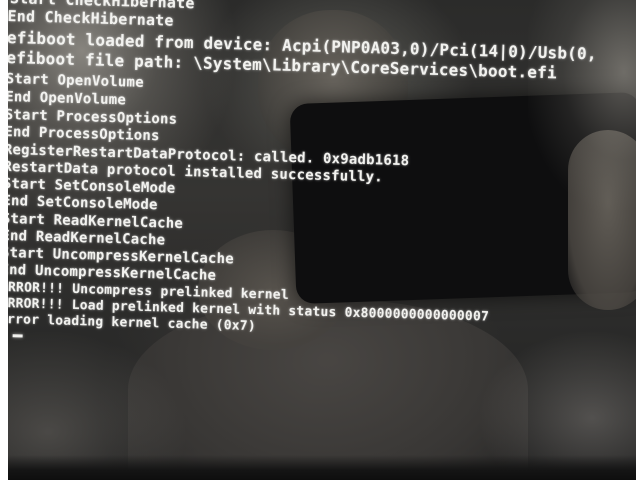 This screenshot has width=638, height=483. What do you see at coordinates (76, 80) in the screenshot?
I see `console-line: Start OpenVolume` at bounding box center [76, 80].